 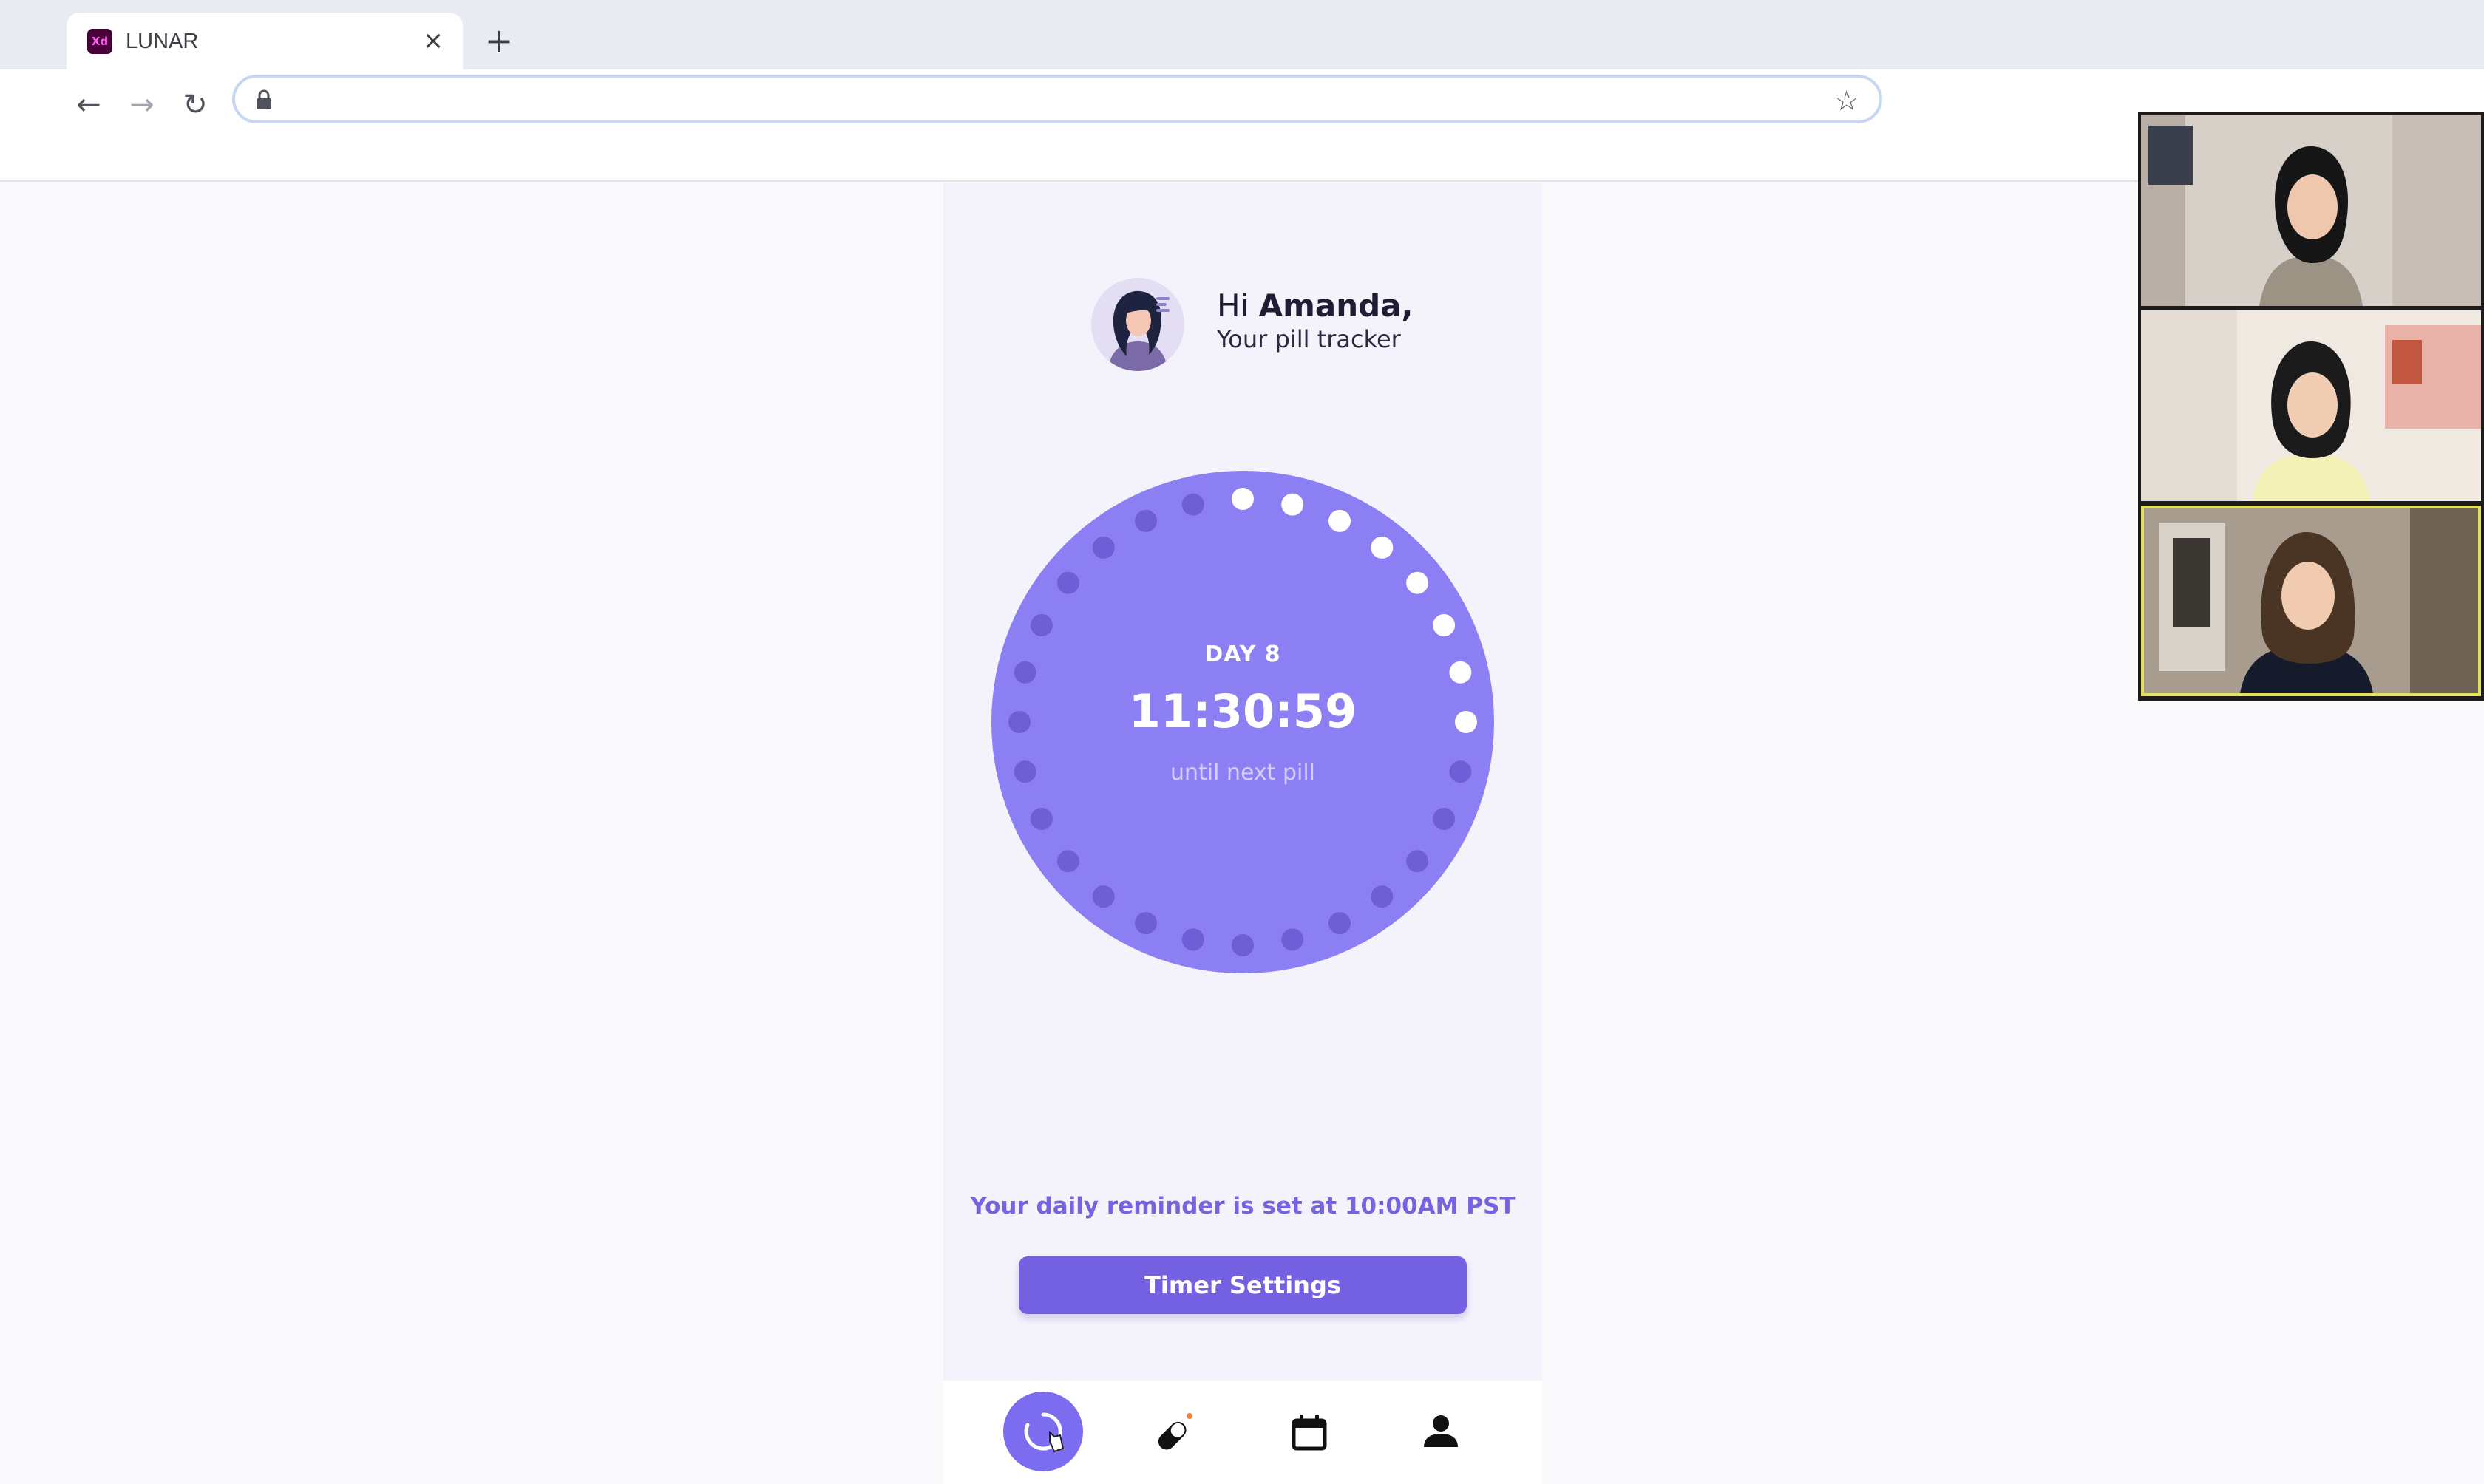 I want to click on greeting: Hi Amanda,, so click(x=1315, y=306).